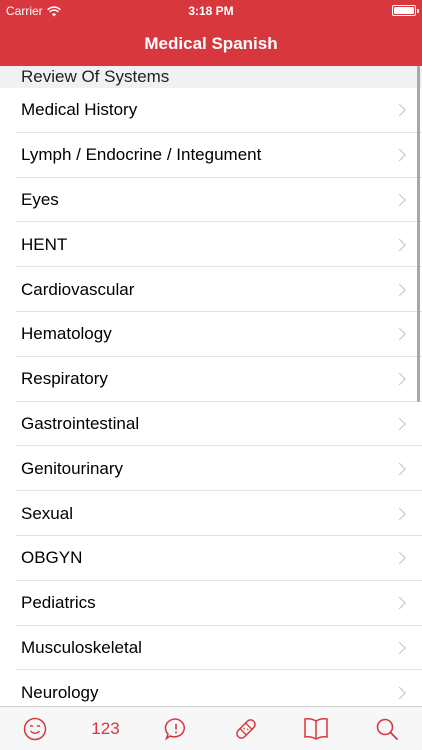  What do you see at coordinates (47, 513) in the screenshot?
I see `list-item-label: Sexual` at bounding box center [47, 513].